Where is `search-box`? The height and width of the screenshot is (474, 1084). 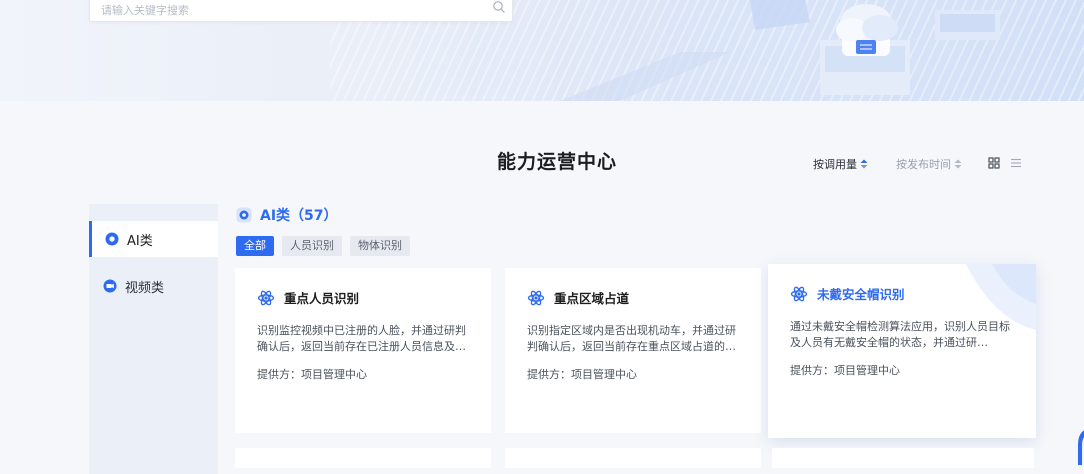
search-box is located at coordinates (301, 11).